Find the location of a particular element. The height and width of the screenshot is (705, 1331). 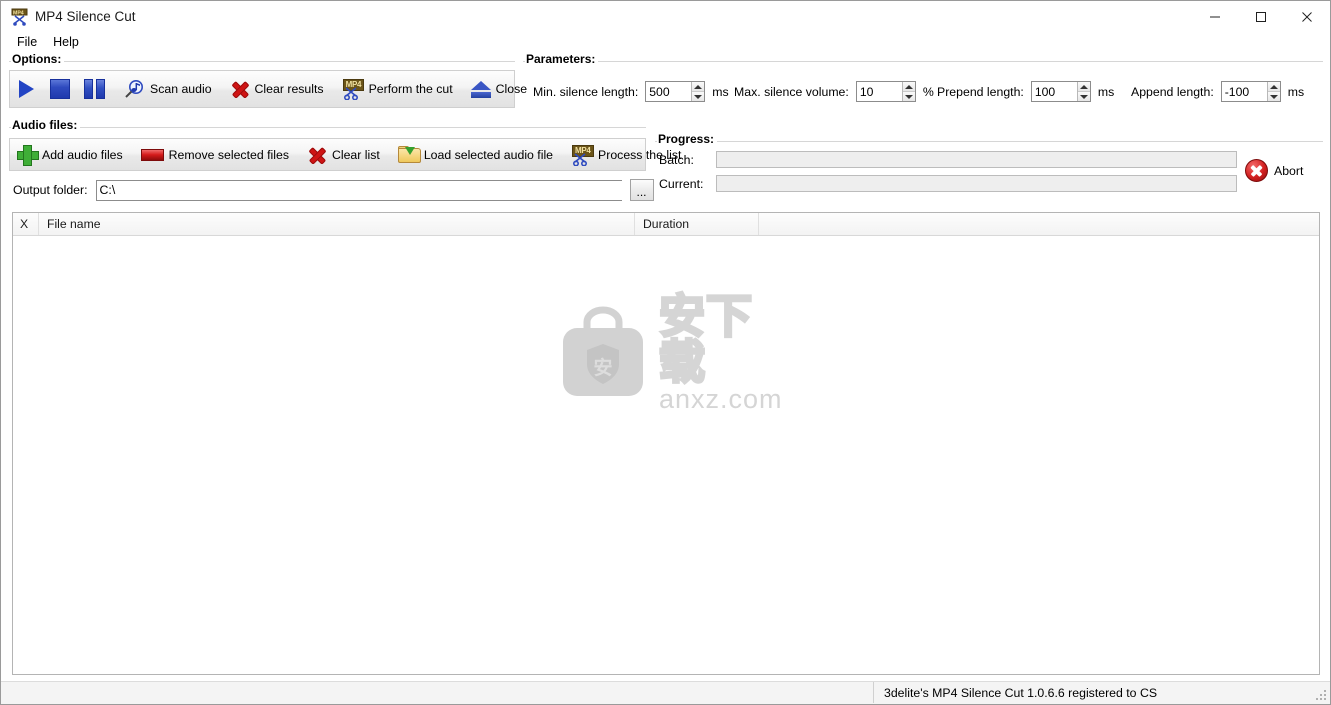

play-icon is located at coordinates (26, 89).